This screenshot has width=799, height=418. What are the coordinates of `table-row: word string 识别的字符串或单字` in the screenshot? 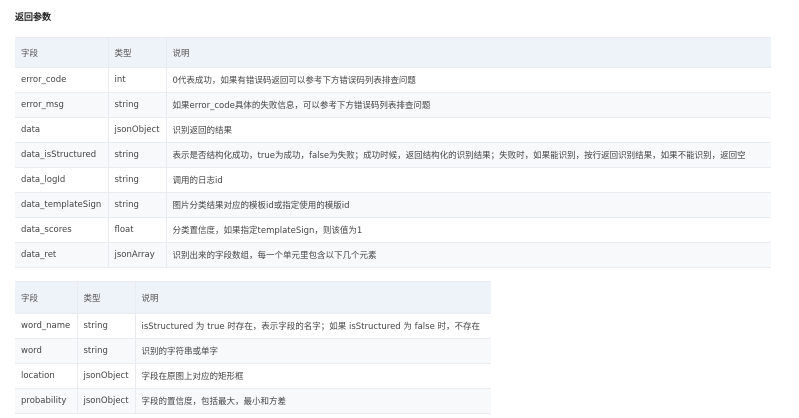 It's located at (253, 351).